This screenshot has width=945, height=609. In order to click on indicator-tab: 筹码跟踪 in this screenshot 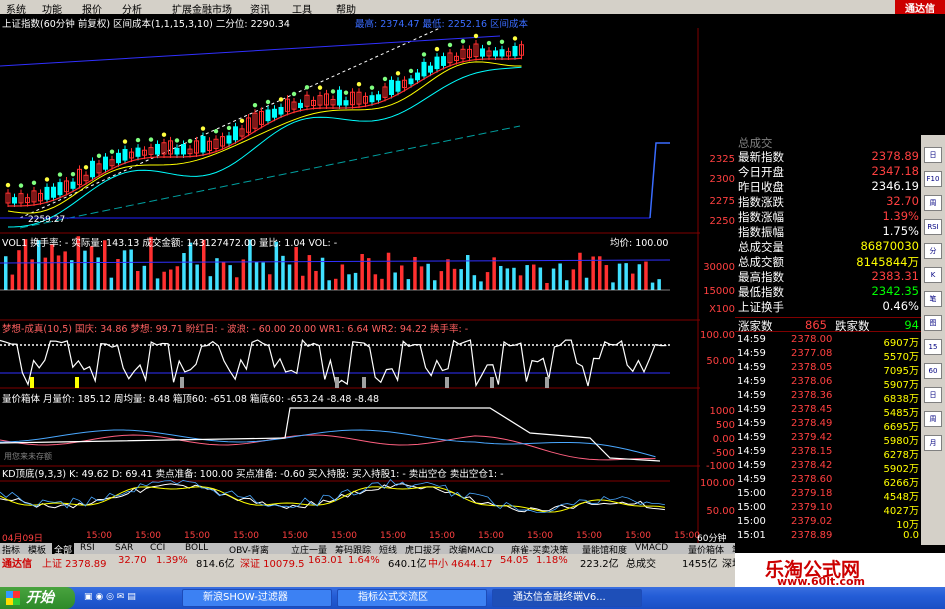, I will do `click(353, 549)`.